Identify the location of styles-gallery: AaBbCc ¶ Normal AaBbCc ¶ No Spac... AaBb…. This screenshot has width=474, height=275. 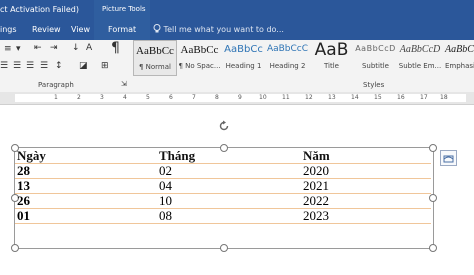
(303, 58).